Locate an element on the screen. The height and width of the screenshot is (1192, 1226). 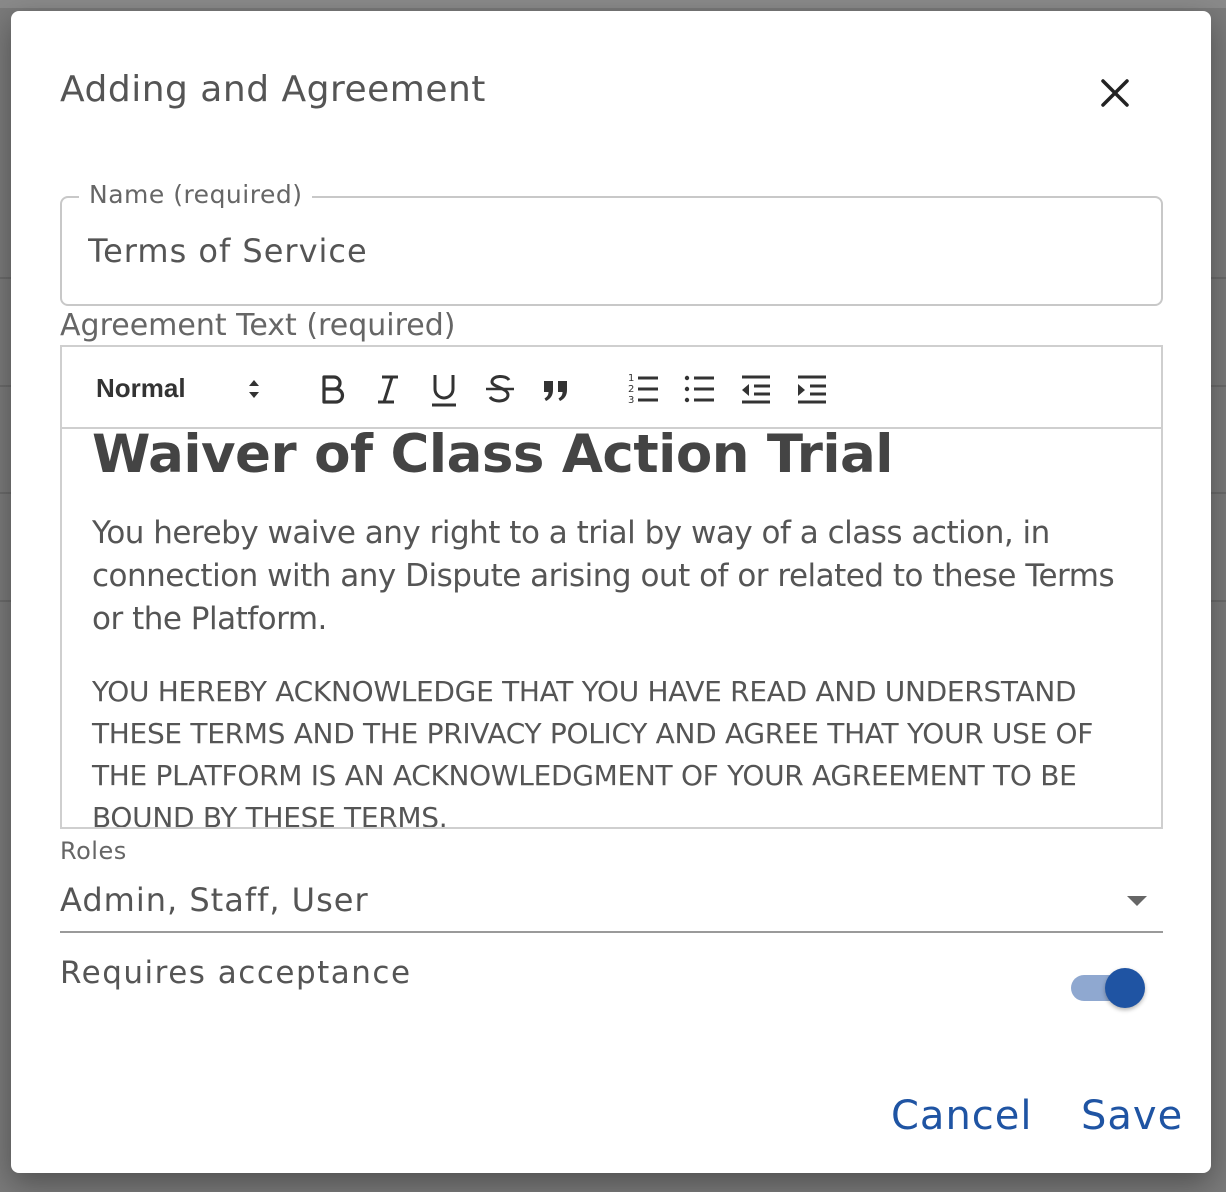
bold-button is located at coordinates (332, 389).